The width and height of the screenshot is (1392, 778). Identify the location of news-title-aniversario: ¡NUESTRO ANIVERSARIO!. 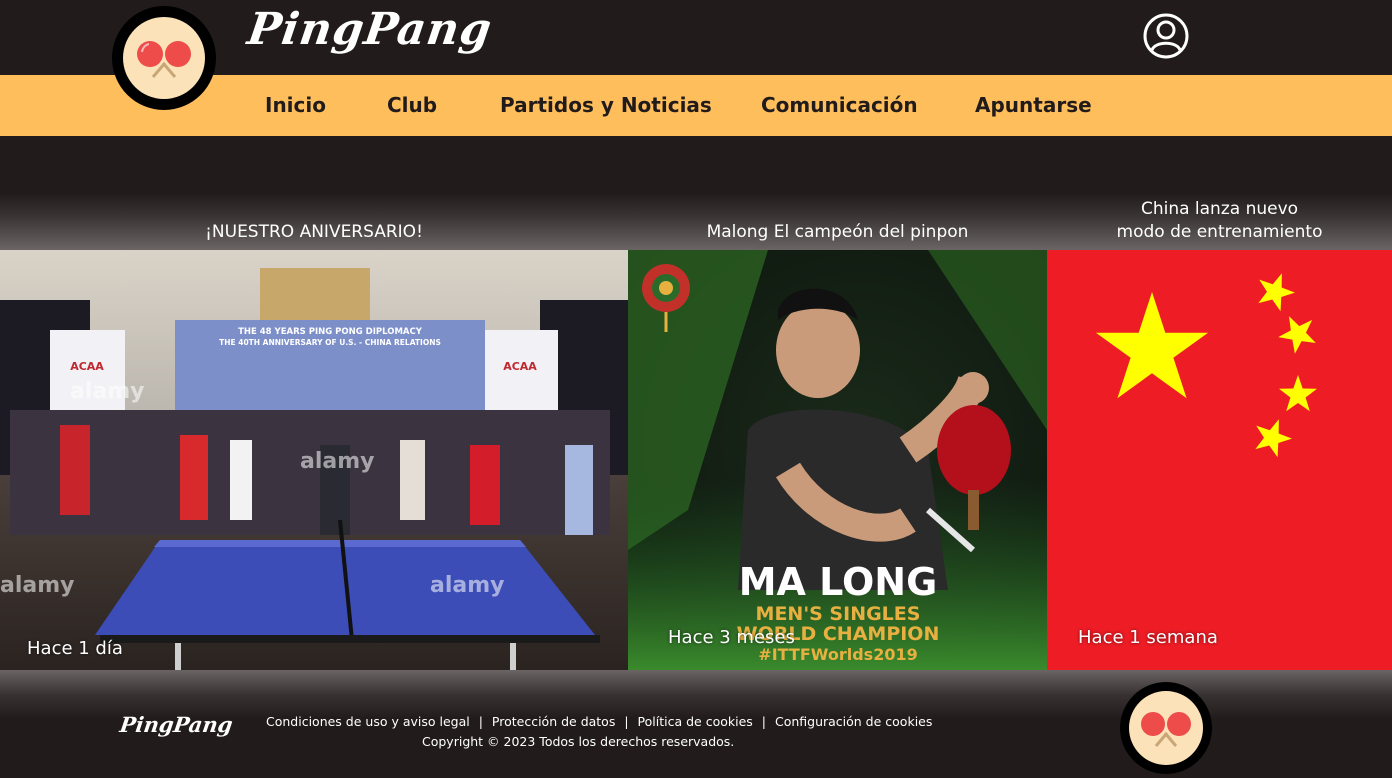
(314, 232).